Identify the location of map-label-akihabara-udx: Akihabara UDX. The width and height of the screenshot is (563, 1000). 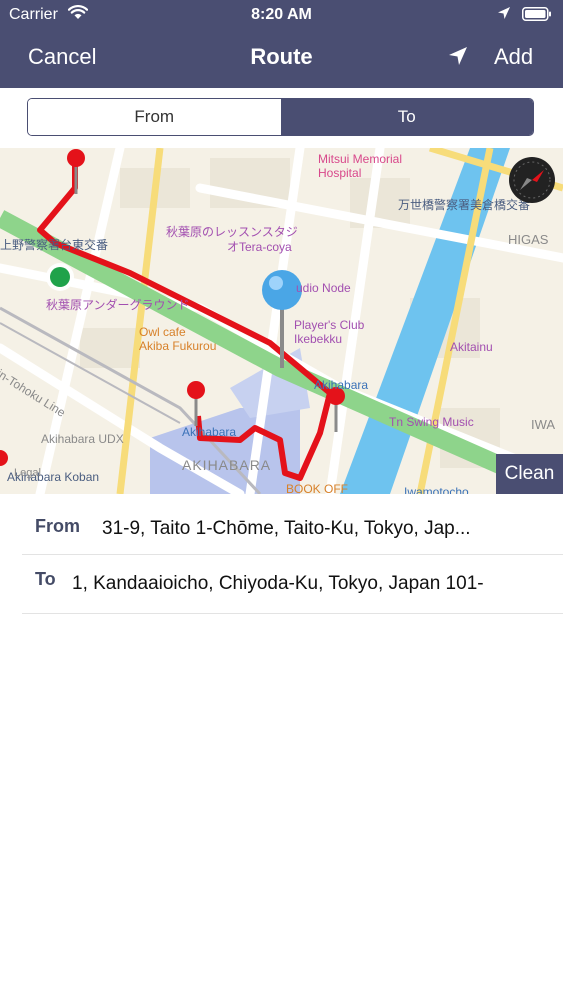
(82, 439).